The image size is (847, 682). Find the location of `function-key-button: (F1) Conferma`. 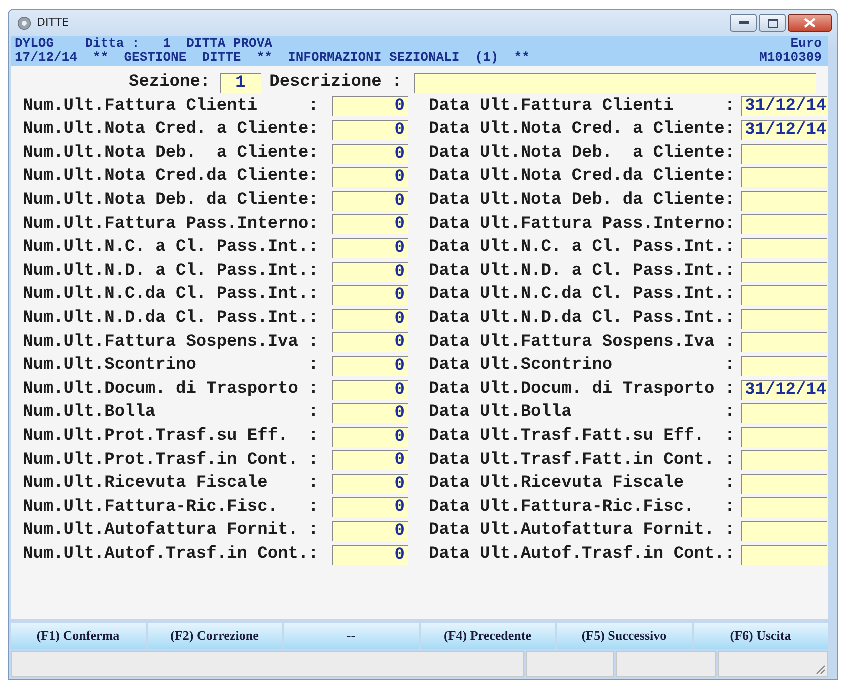

function-key-button: (F1) Conferma is located at coordinates (78, 636).